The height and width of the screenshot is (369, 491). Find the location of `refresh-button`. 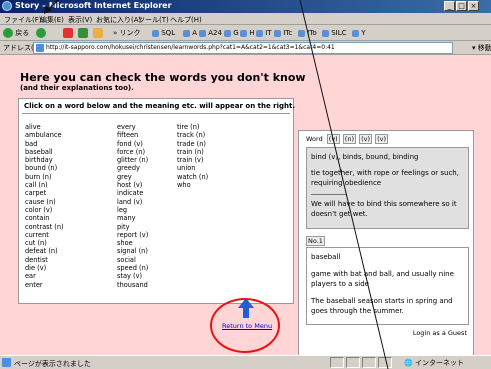

refresh-button is located at coordinates (83, 33).